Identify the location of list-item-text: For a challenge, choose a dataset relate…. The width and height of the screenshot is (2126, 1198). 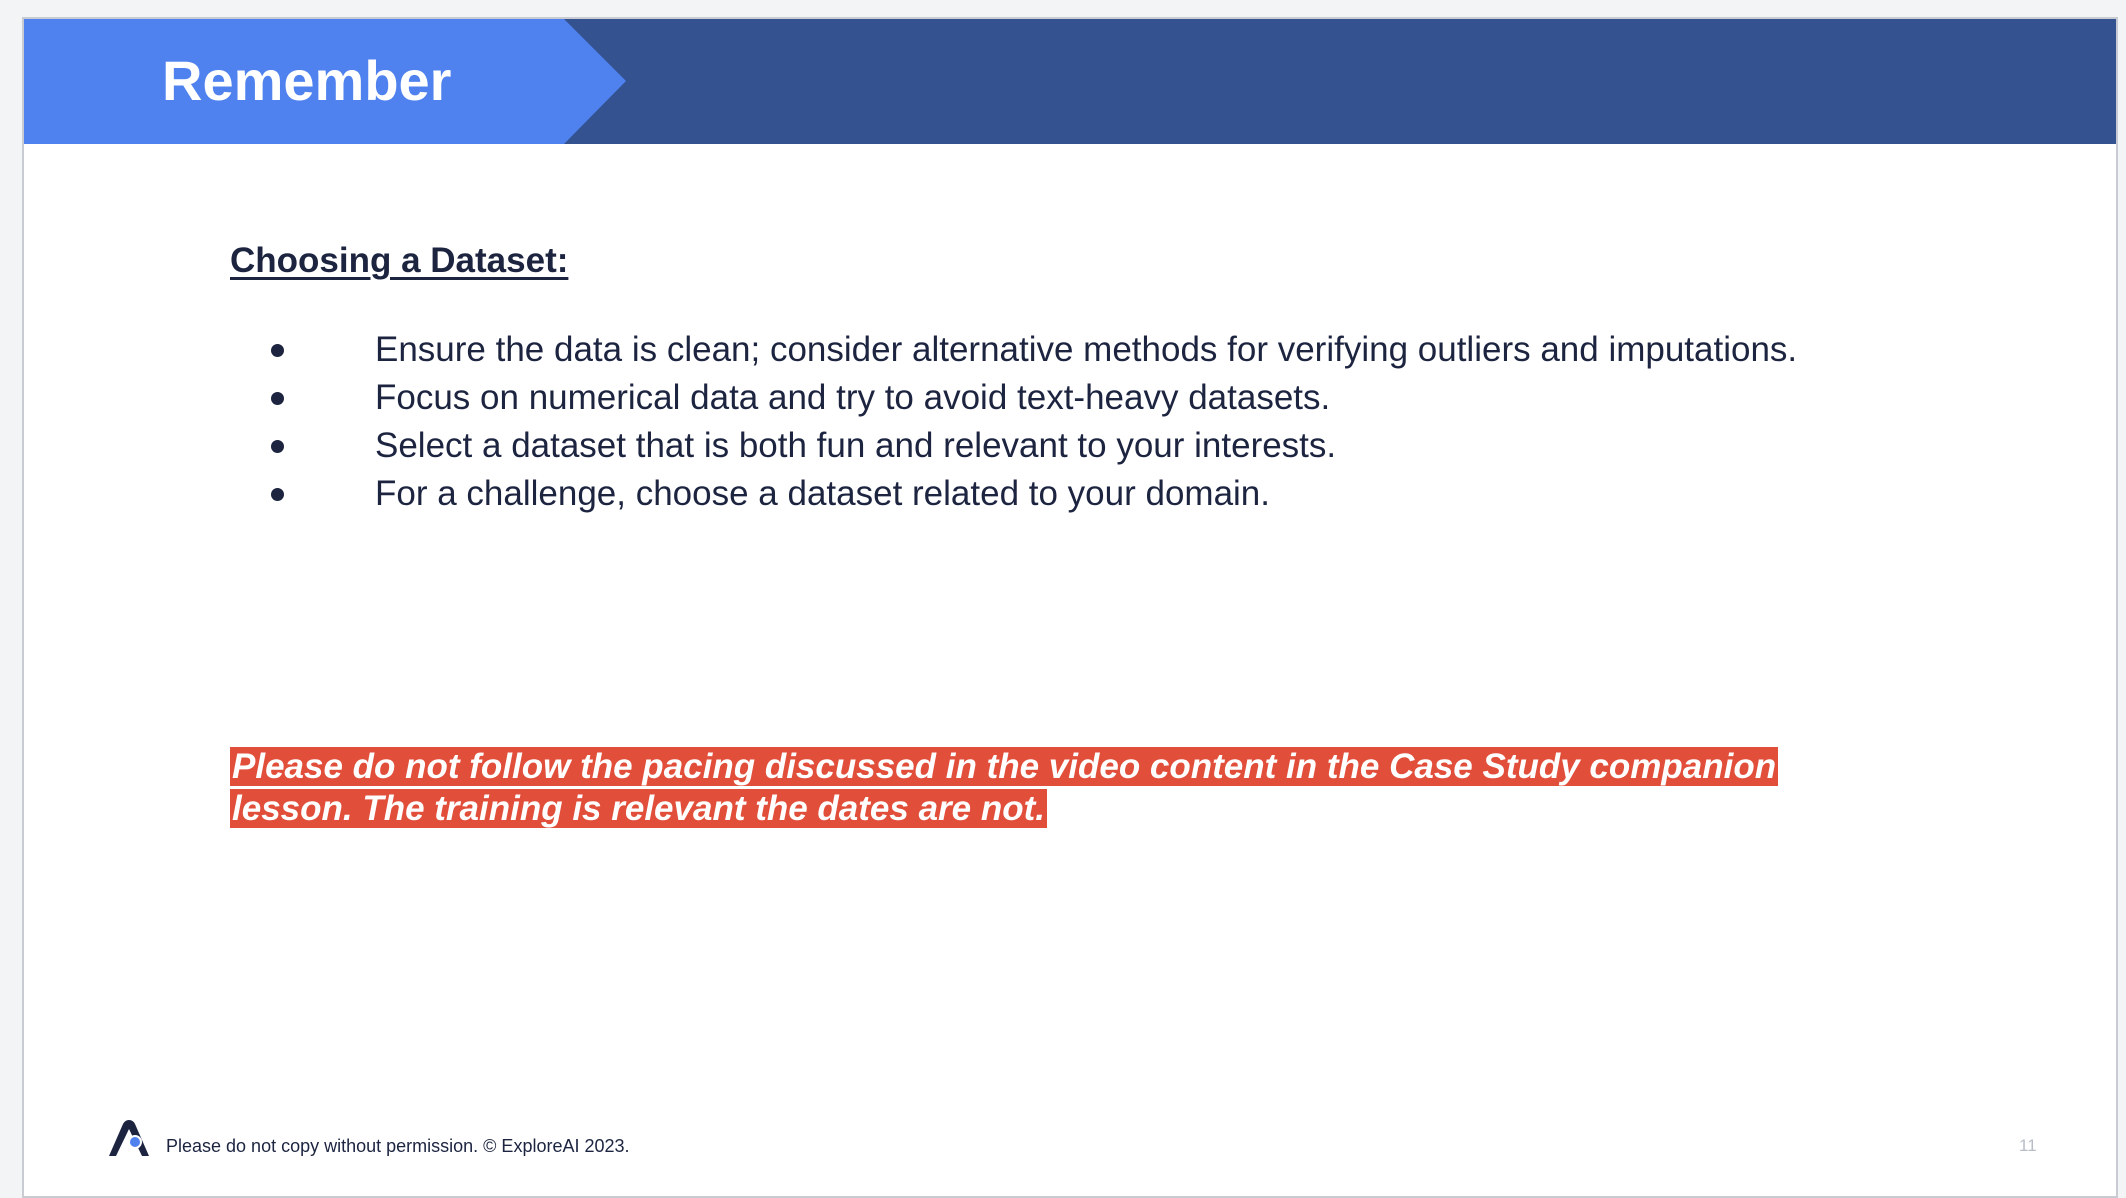
(822, 493).